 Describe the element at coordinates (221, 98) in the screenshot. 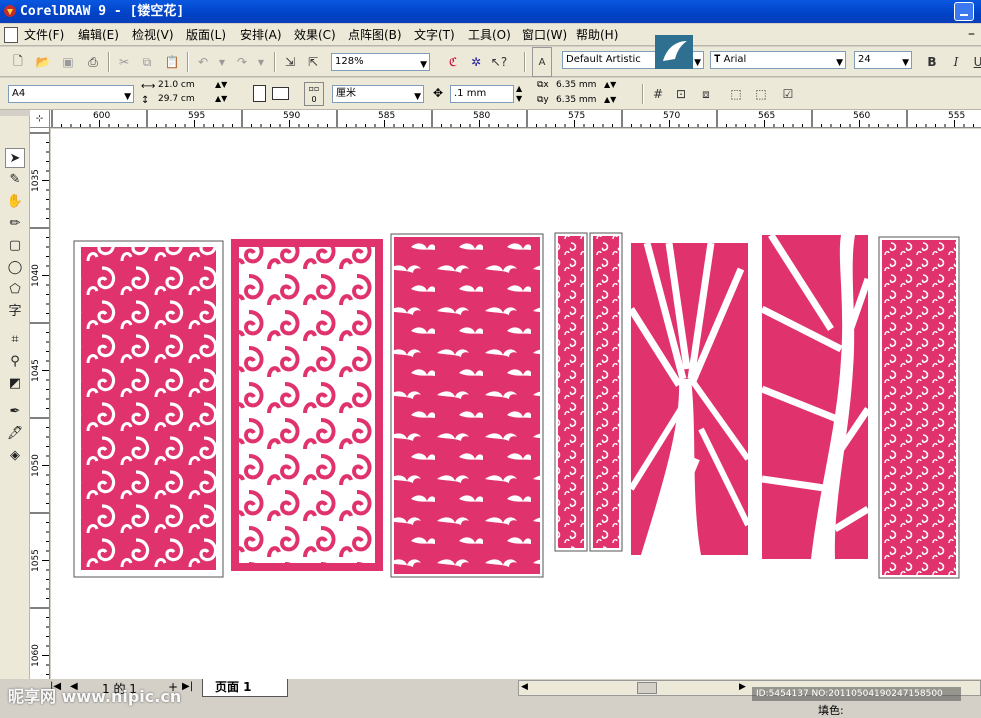

I see `spin-down-icon: ▲▼` at that location.